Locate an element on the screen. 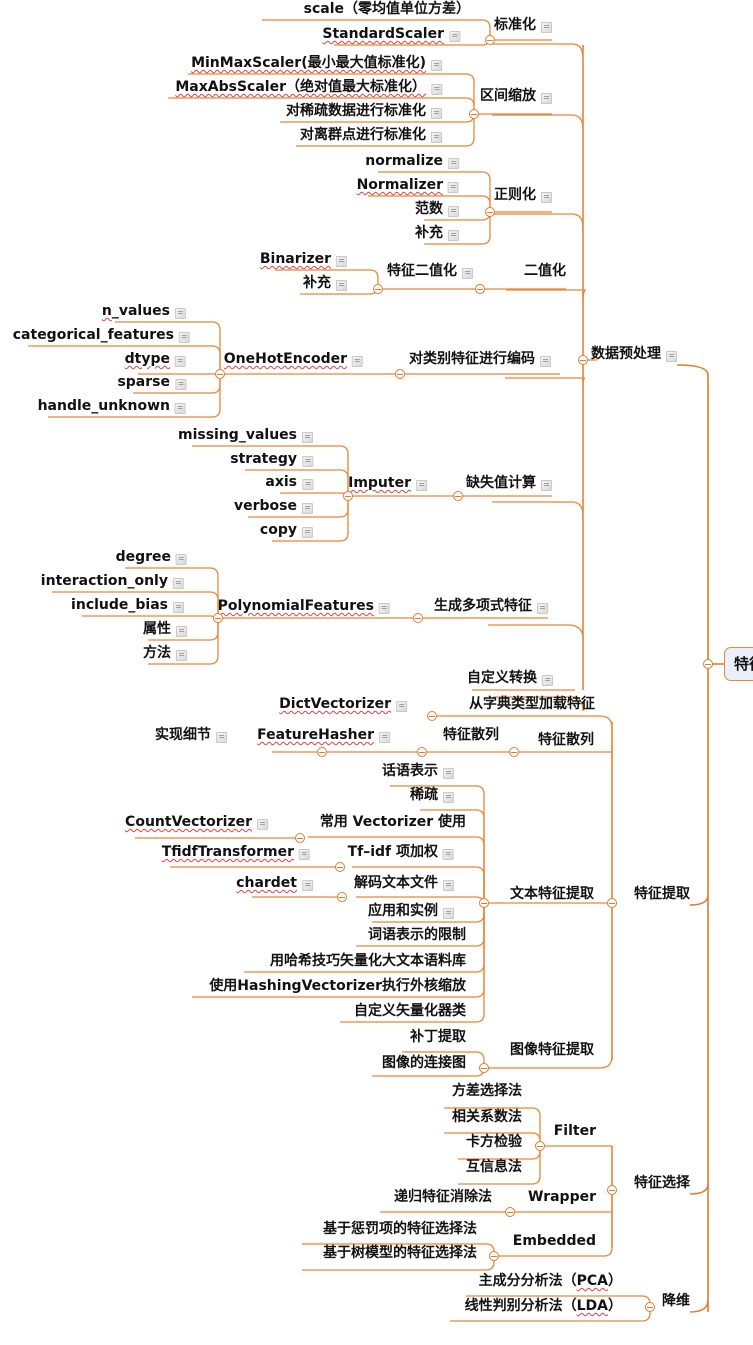 This screenshot has height=1345, width=753. leaf-normalizer: Normalizer is located at coordinates (408, 185).